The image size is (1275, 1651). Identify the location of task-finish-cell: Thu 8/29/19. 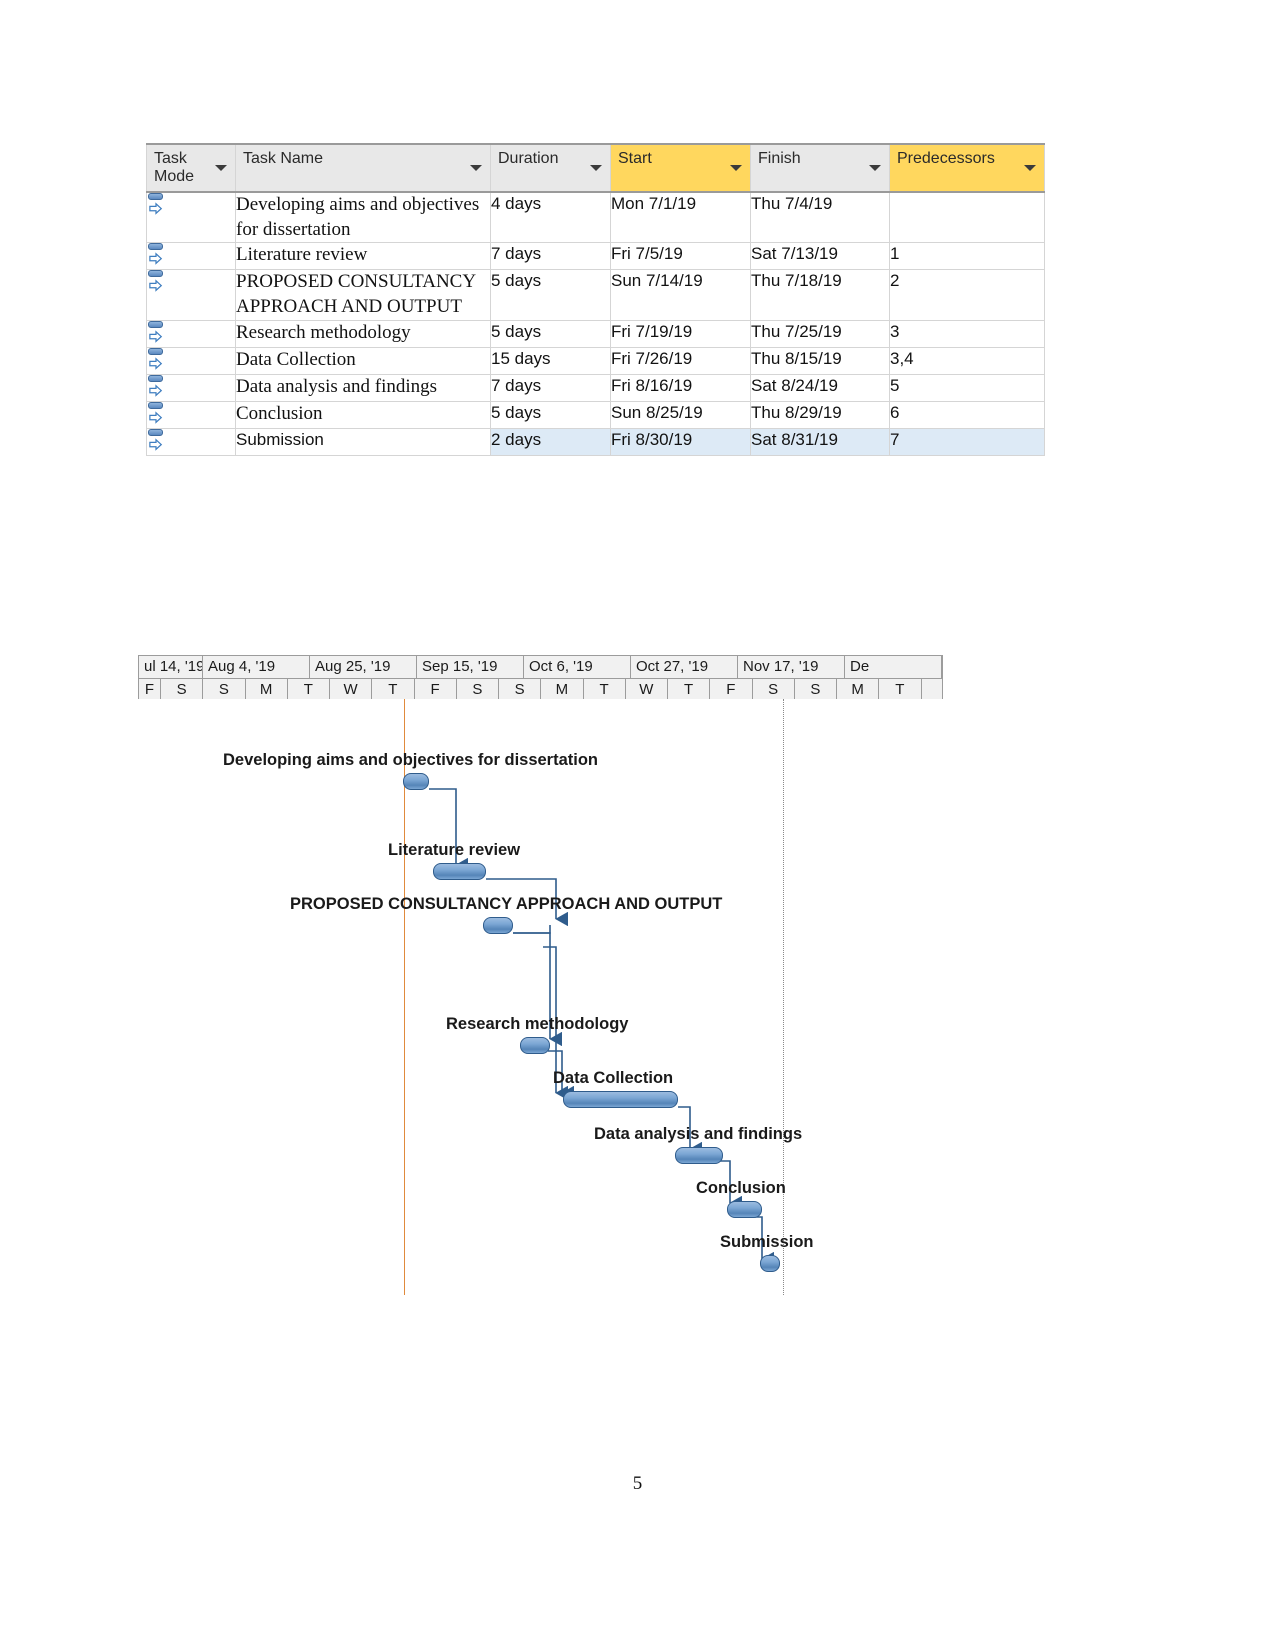
(820, 414).